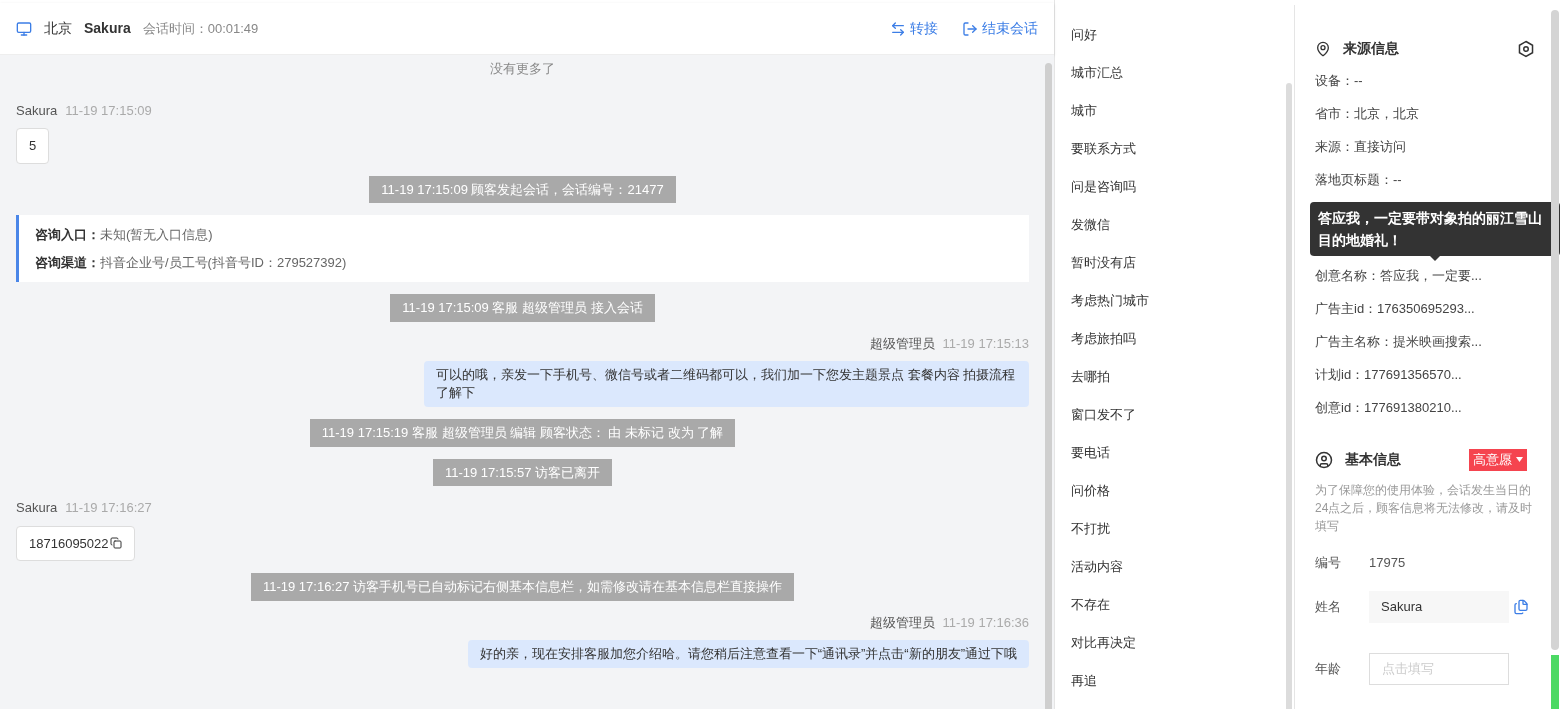  What do you see at coordinates (108, 110) in the screenshot?
I see `message-time: 11-19 17:15:09` at bounding box center [108, 110].